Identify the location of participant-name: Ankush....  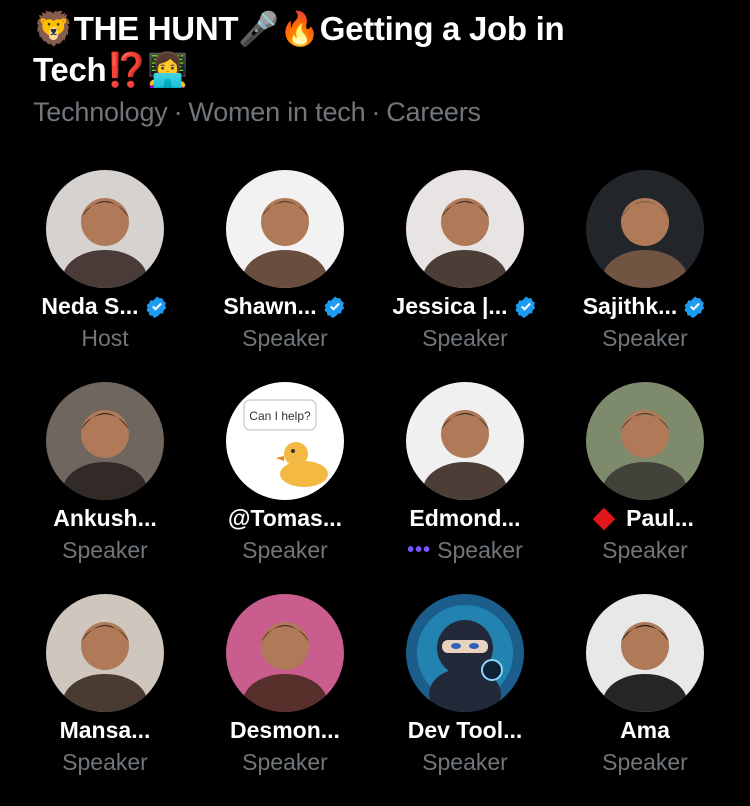
(105, 518).